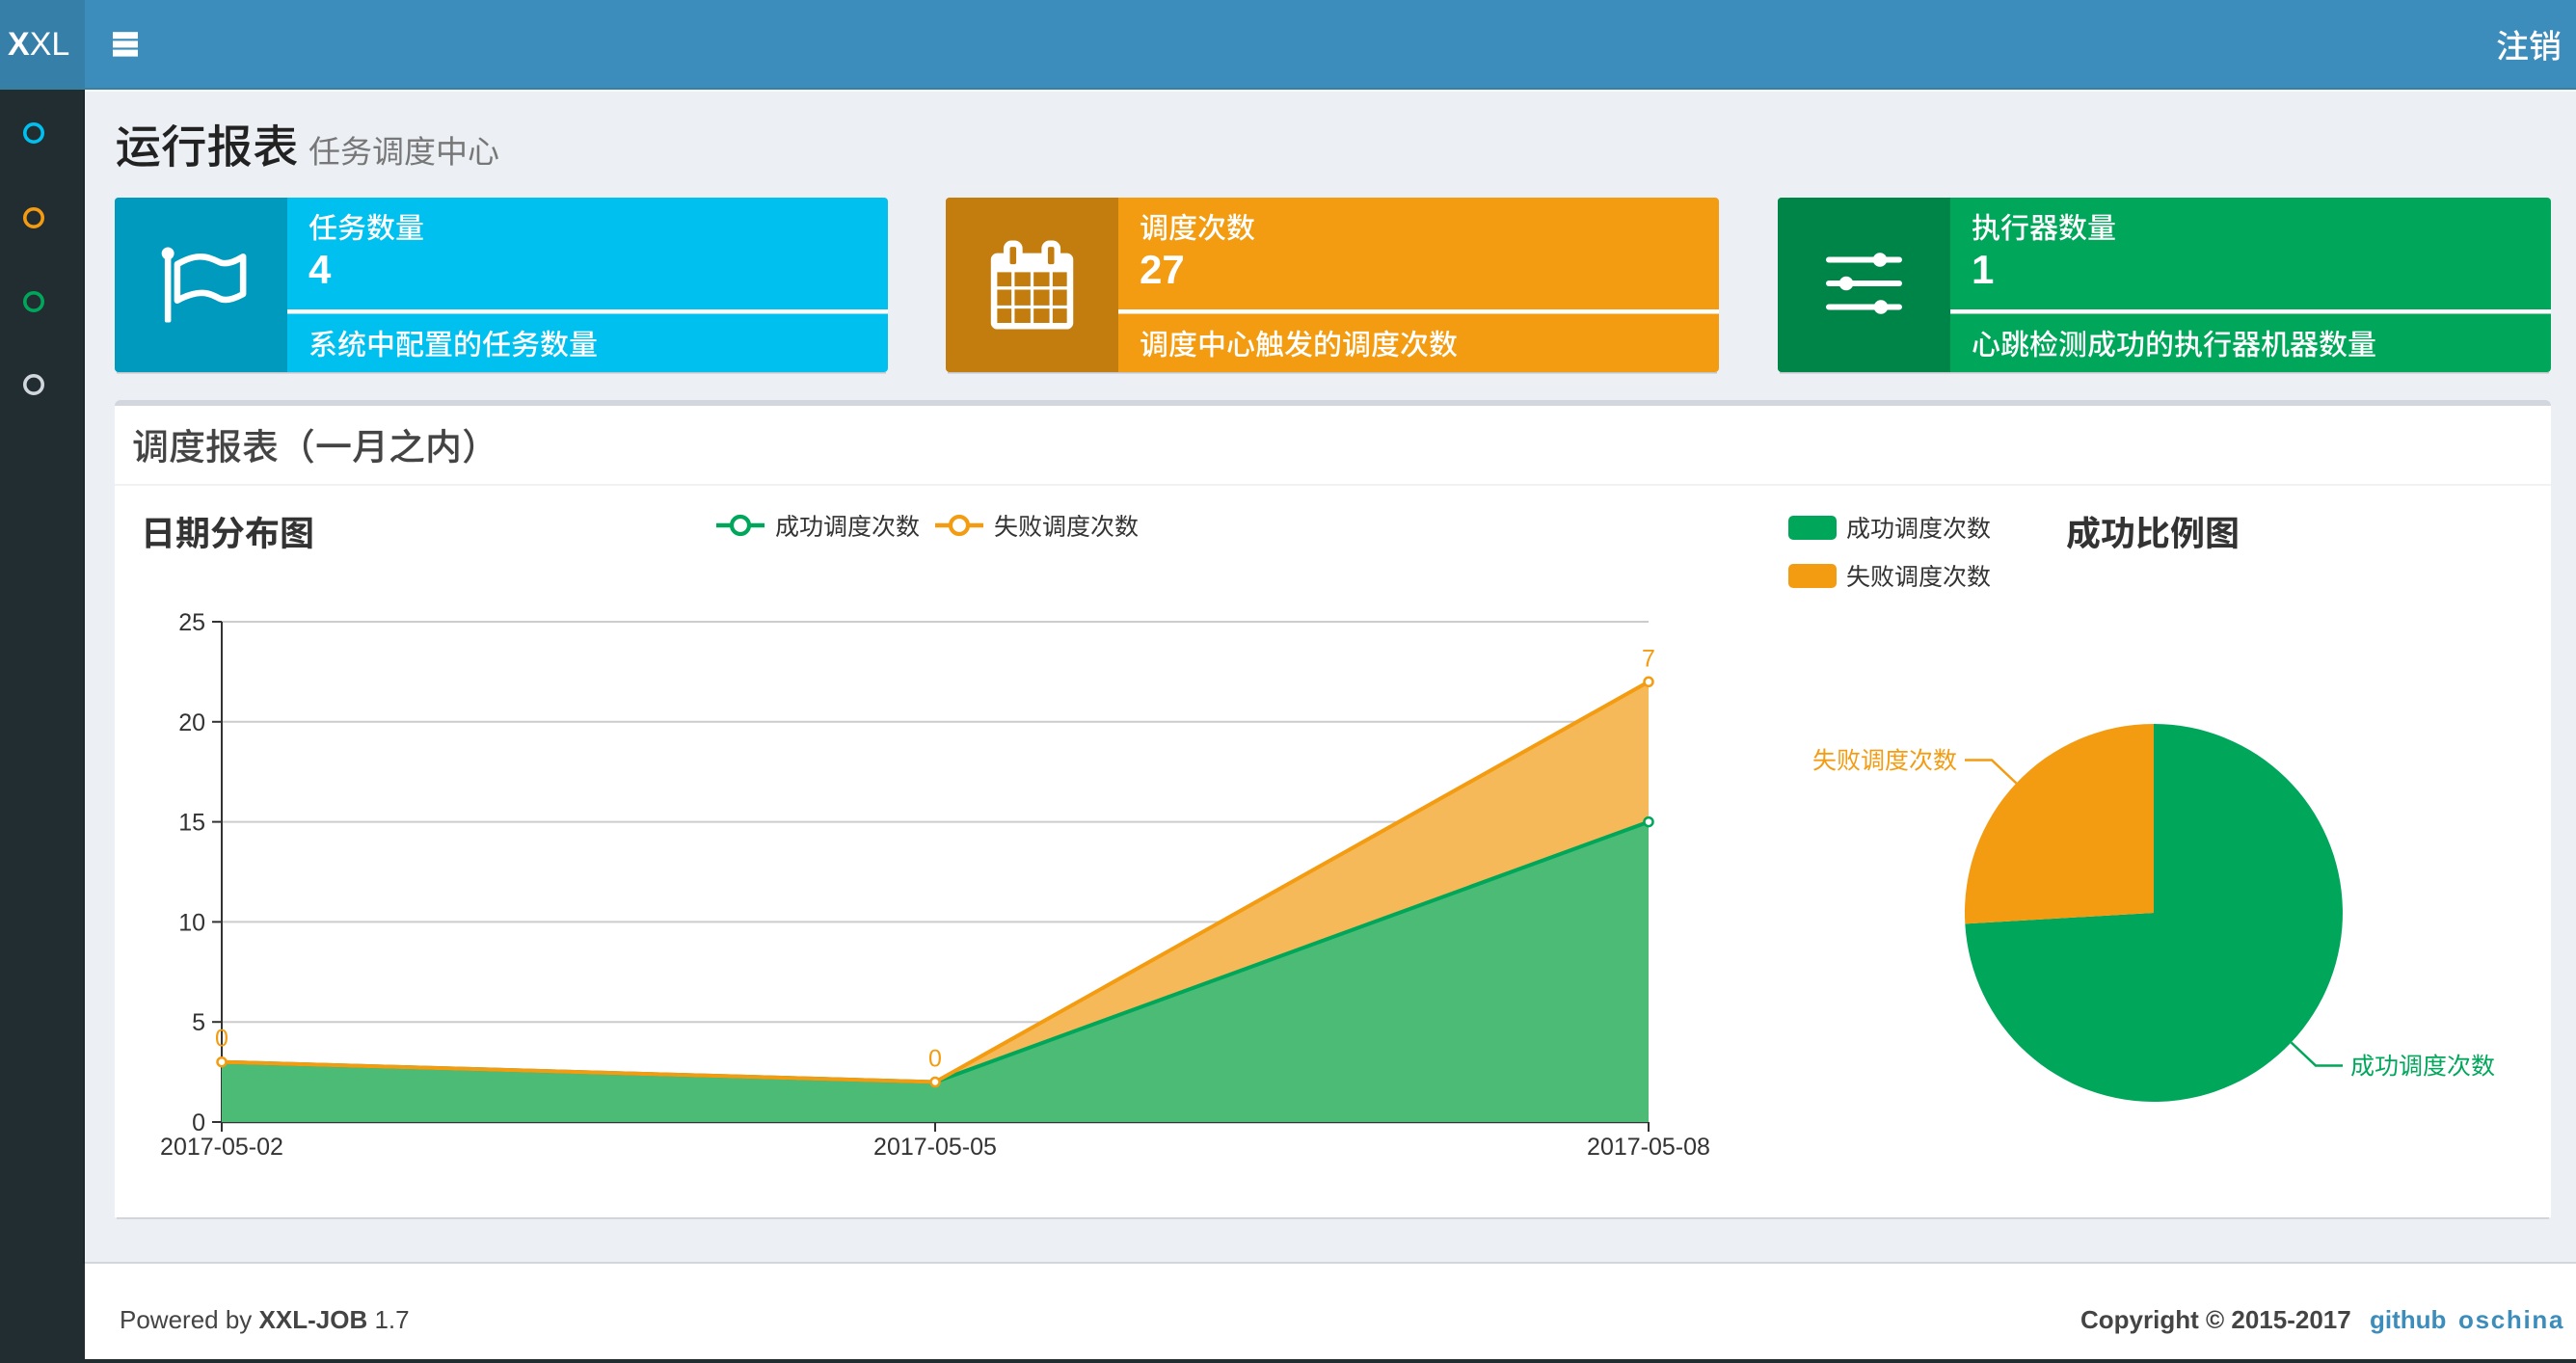  What do you see at coordinates (222, 1147) in the screenshot?
I see `svg-text: 2017-05-02` at bounding box center [222, 1147].